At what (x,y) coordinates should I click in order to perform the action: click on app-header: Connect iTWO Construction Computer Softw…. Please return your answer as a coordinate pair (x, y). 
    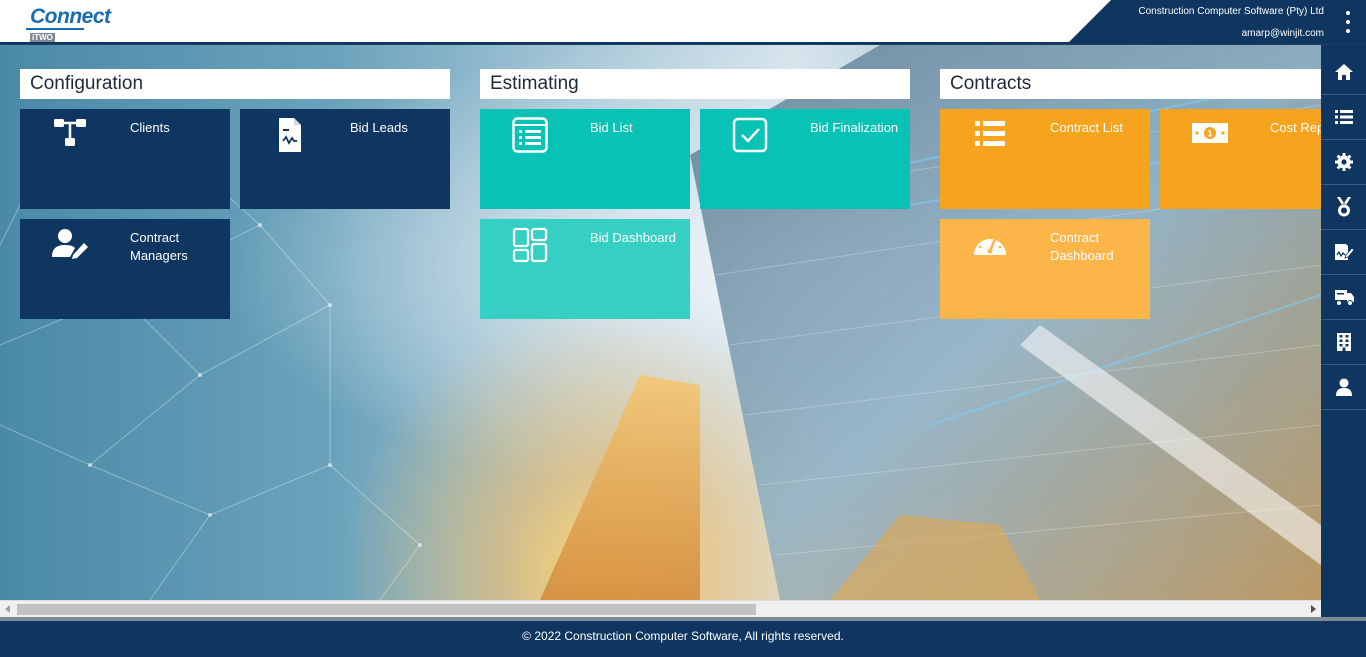
    Looking at the image, I should click on (683, 22).